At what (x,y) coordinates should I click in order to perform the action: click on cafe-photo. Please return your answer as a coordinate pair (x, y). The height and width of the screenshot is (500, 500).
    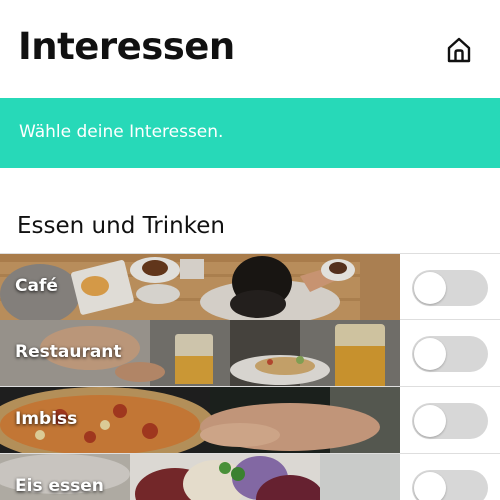
    Looking at the image, I should click on (200, 287).